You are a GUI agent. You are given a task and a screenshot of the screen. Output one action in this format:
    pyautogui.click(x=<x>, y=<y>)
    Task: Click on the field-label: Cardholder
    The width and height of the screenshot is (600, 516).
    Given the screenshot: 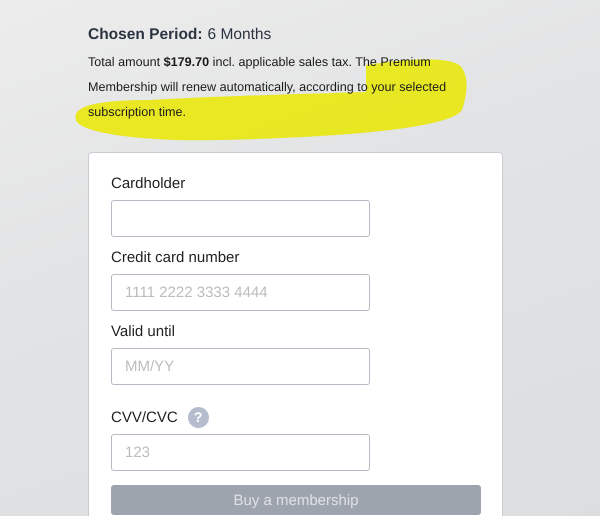 What is the action you would take?
    pyautogui.click(x=148, y=183)
    